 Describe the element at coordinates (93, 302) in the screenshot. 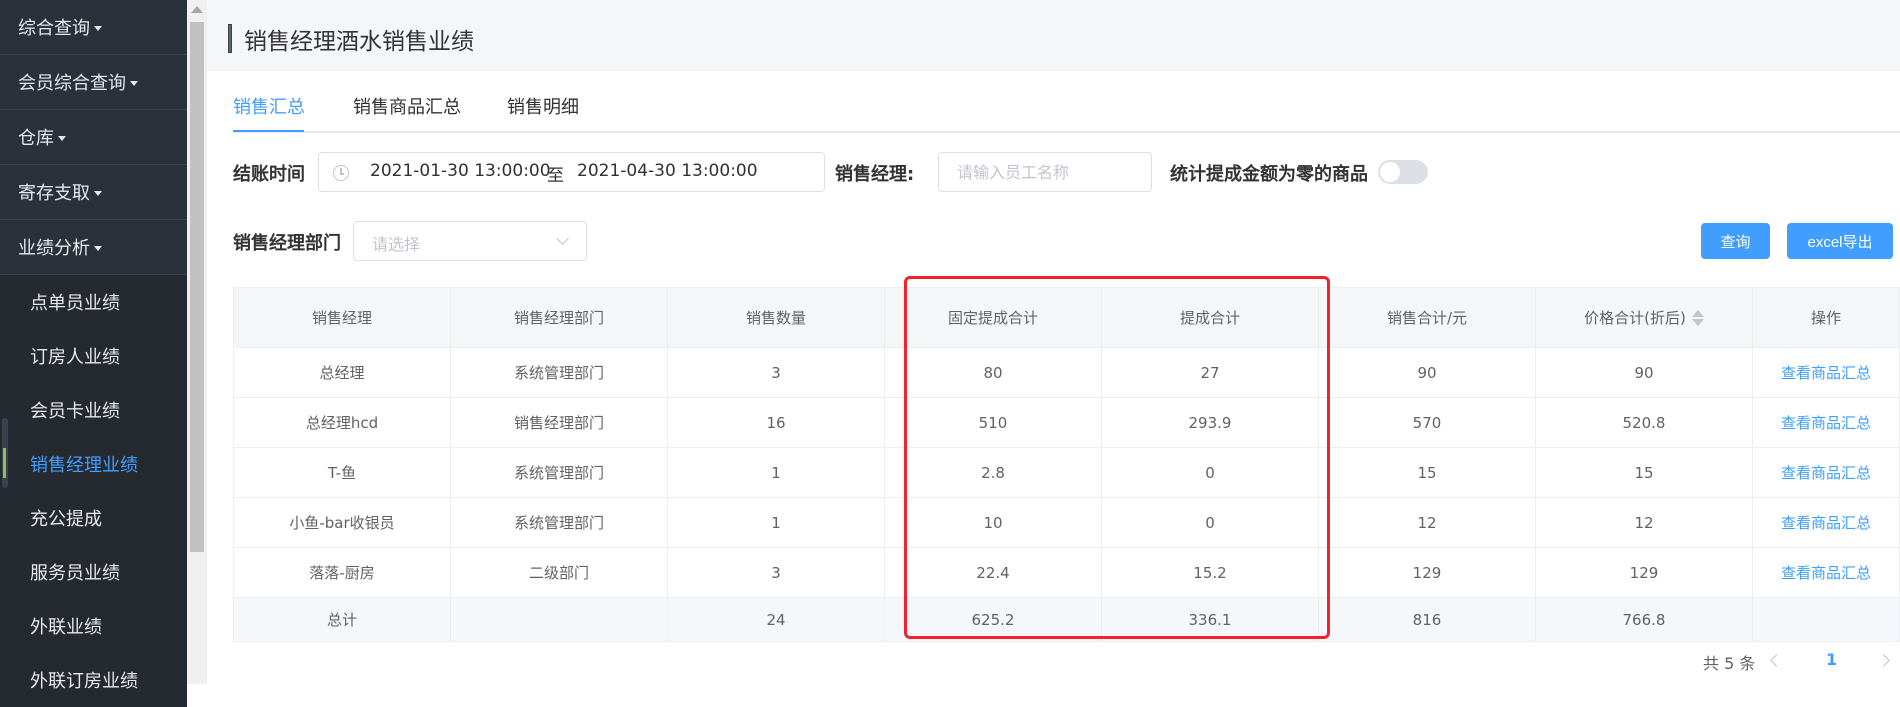

I see `sidebar-item-order-staff: 点单员业绩` at that location.